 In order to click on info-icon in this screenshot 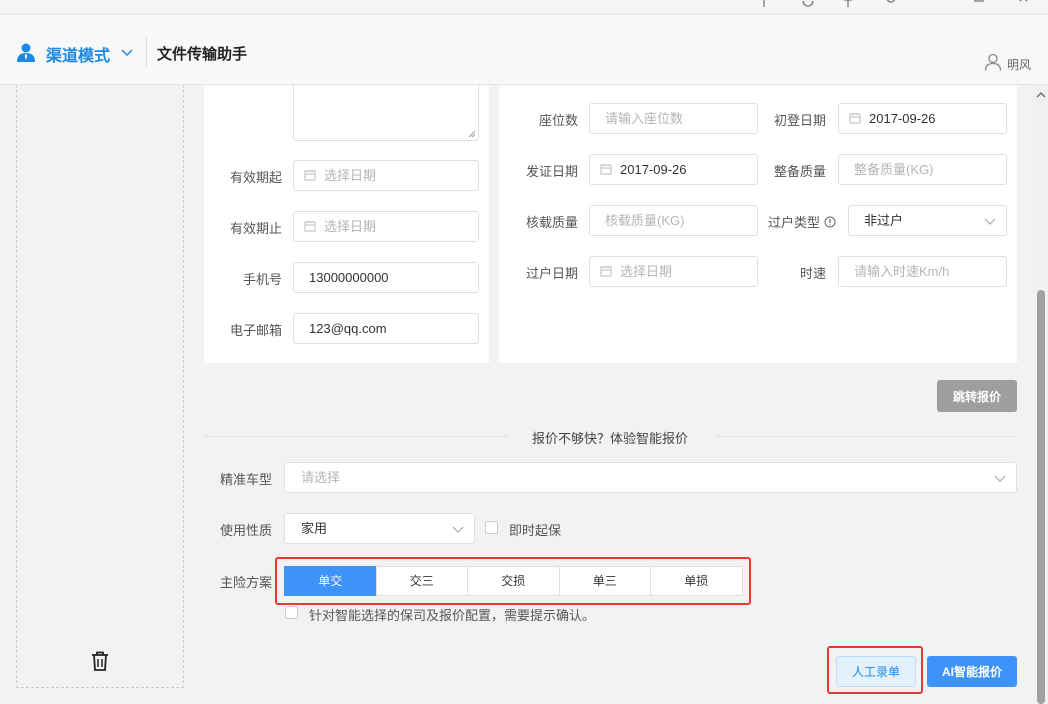, I will do `click(830, 222)`.